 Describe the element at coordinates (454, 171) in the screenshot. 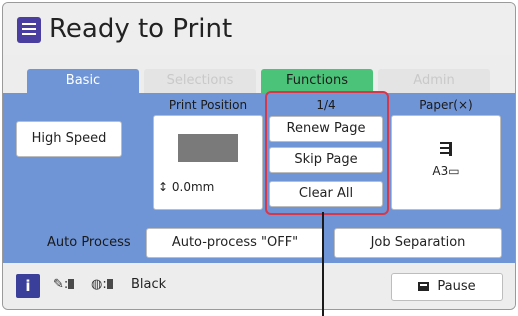

I see `landscape-orientation-icon: ▭` at that location.